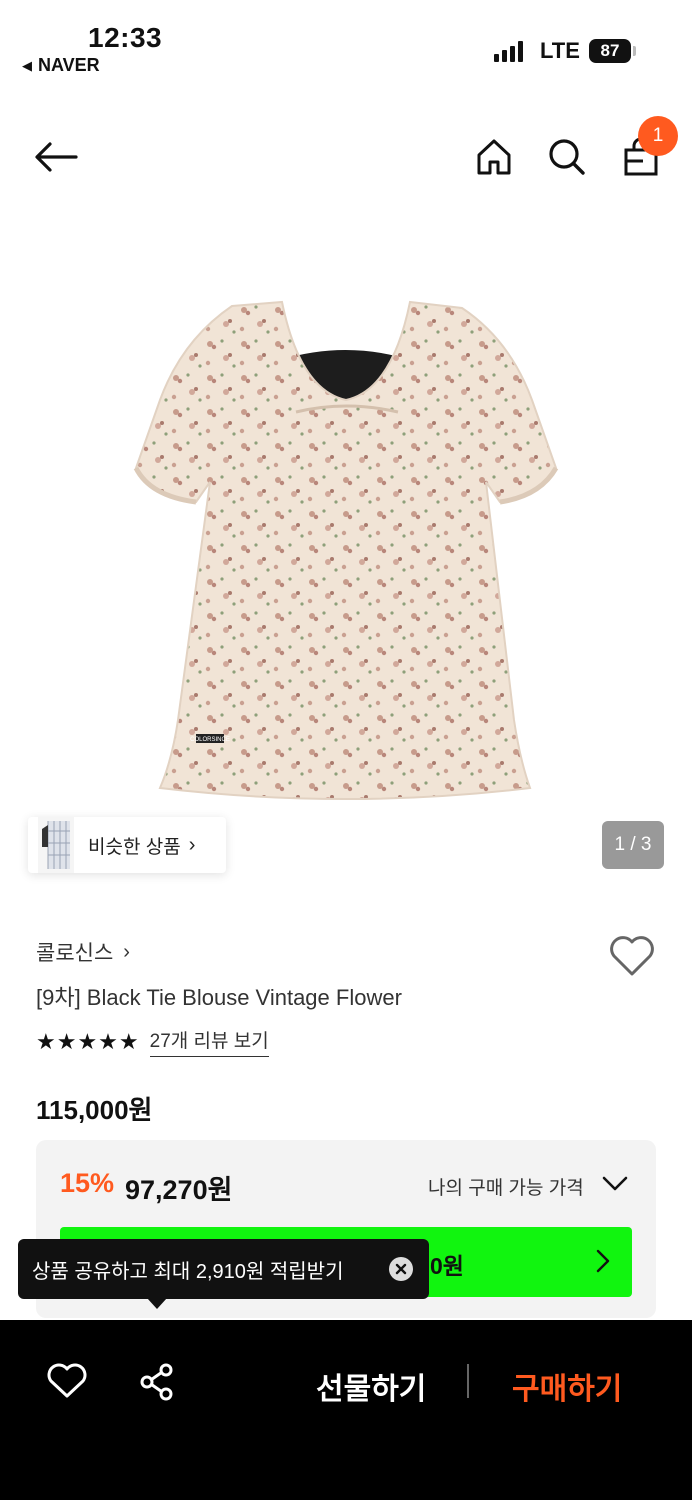  Describe the element at coordinates (179, 1190) in the screenshot. I see `discount-price: 97,270원` at that location.